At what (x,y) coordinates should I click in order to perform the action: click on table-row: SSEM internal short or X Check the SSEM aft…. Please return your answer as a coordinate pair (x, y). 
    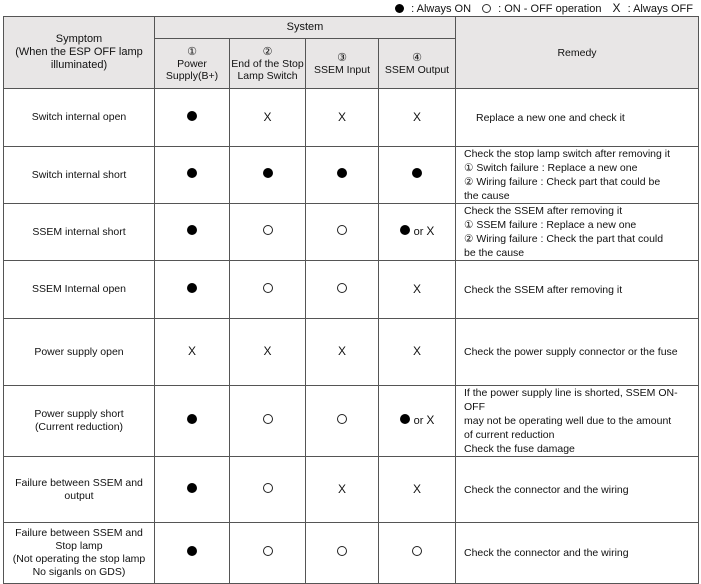
    Looking at the image, I should click on (351, 232).